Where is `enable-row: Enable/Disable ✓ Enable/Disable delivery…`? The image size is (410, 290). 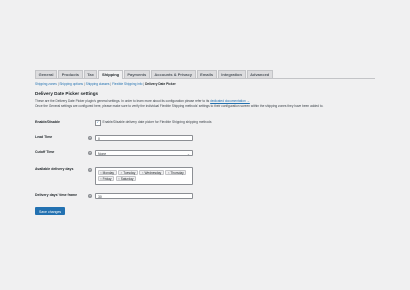
enable-row: Enable/Disable ✓ Enable/Disable delivery… is located at coordinates (205, 123).